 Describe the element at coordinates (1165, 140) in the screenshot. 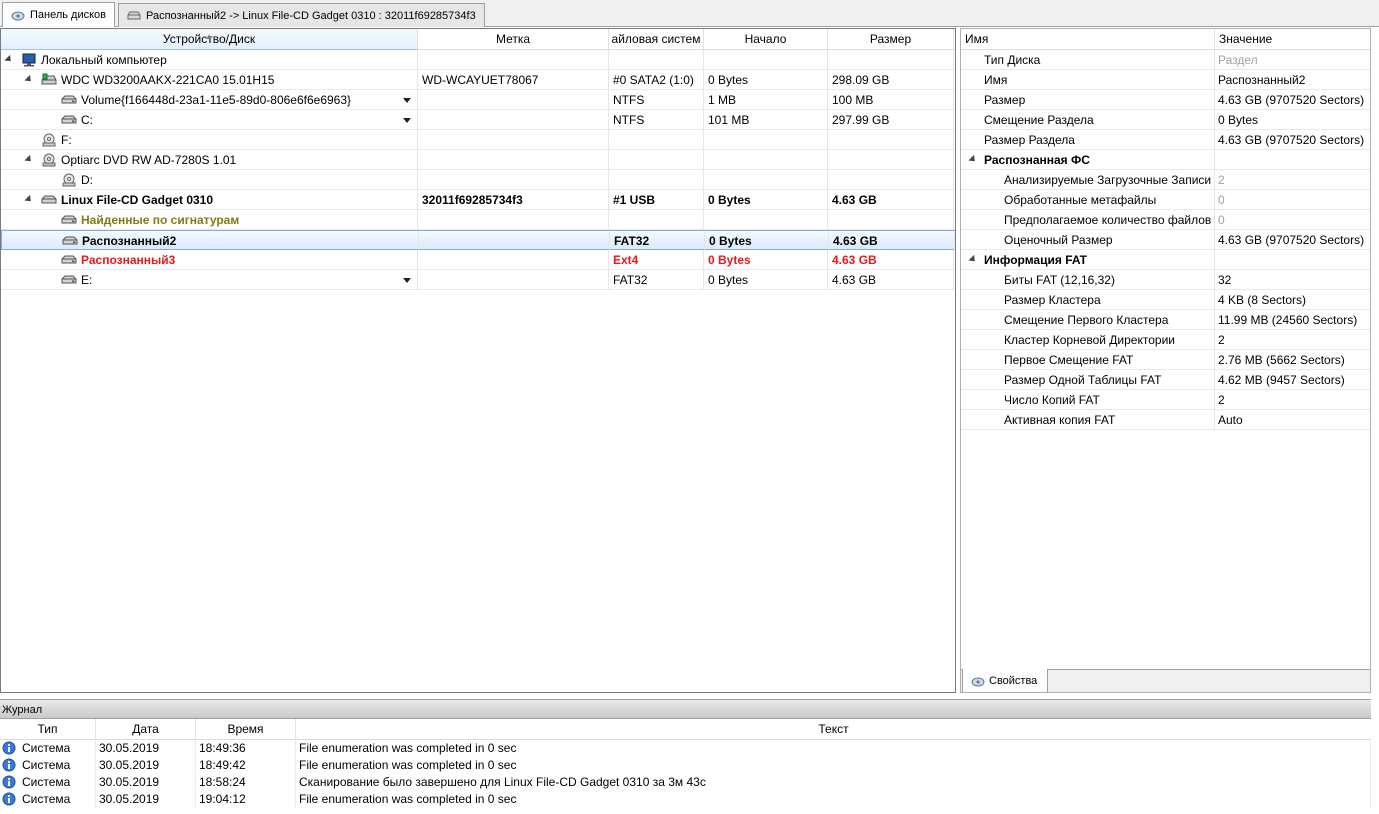

I see `property-row: Размер Раздела 4.63 GB (9707520 Sectors)` at that location.